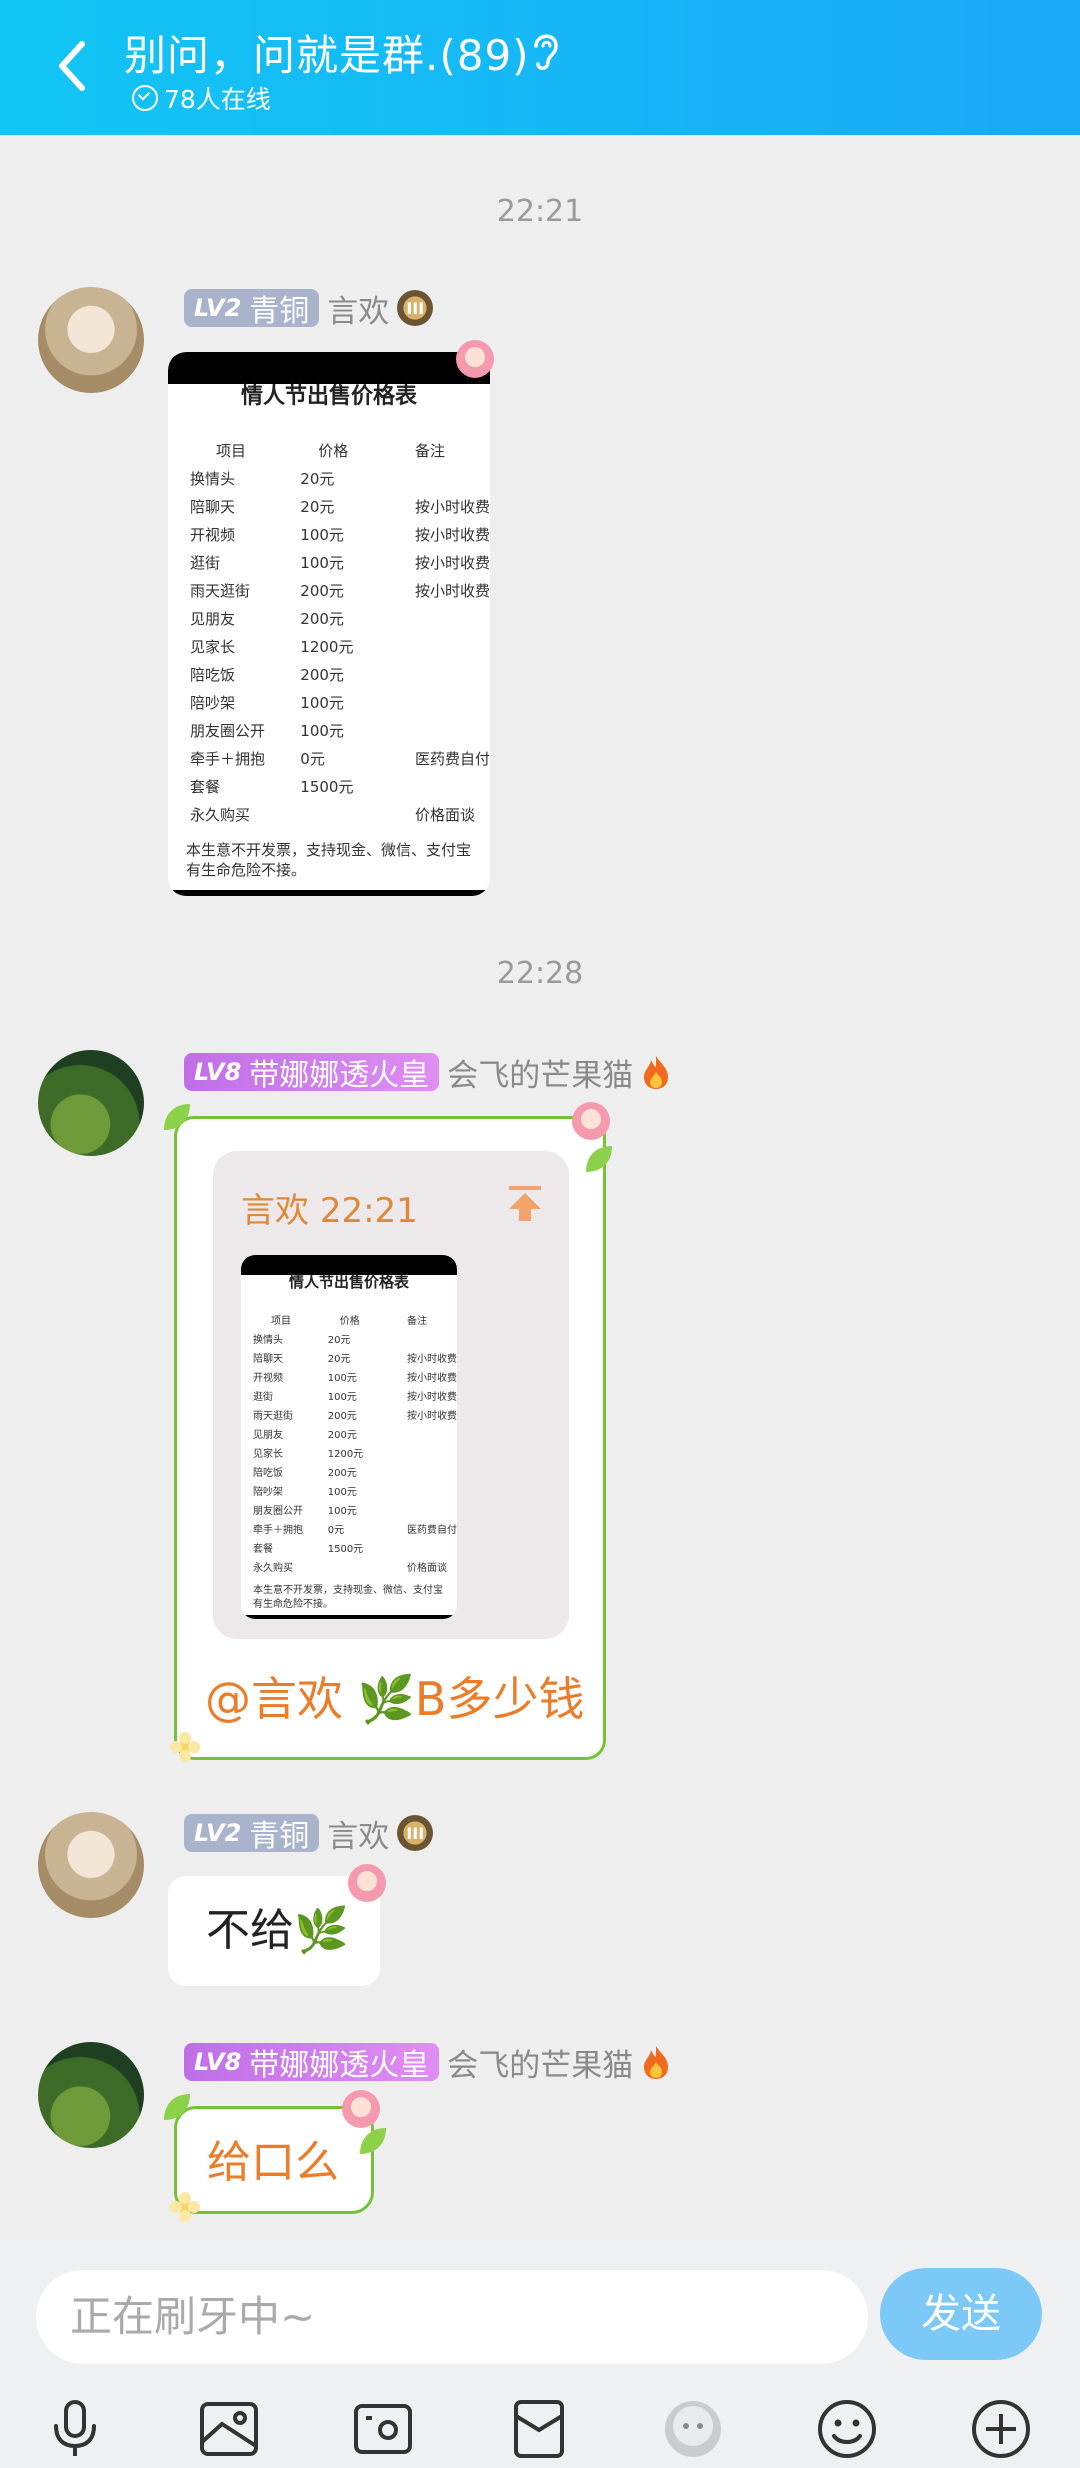 The image size is (1080, 2468). I want to click on jump-to-original-icon, so click(525, 1203).